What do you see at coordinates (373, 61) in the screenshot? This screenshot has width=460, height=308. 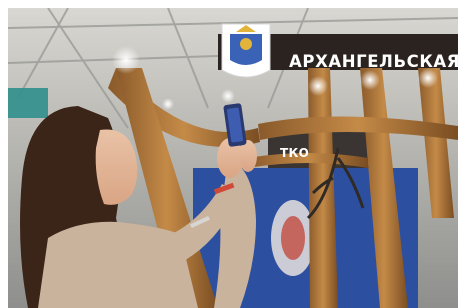 I see `region-sign-text: АРХАНГЕЛЬСКАЯ` at bounding box center [373, 61].